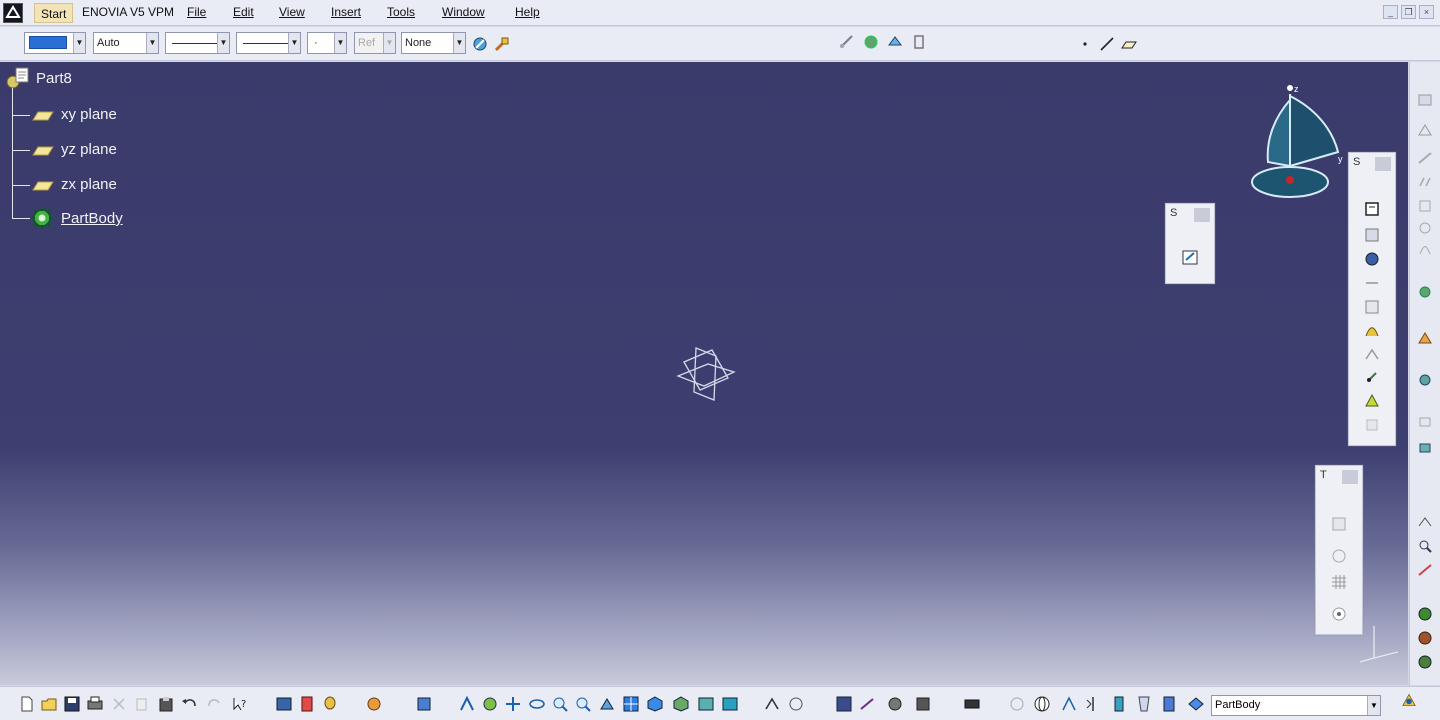 Image resolution: width=1440 pixels, height=720 pixels. I want to click on publication-icon, so click(307, 704).